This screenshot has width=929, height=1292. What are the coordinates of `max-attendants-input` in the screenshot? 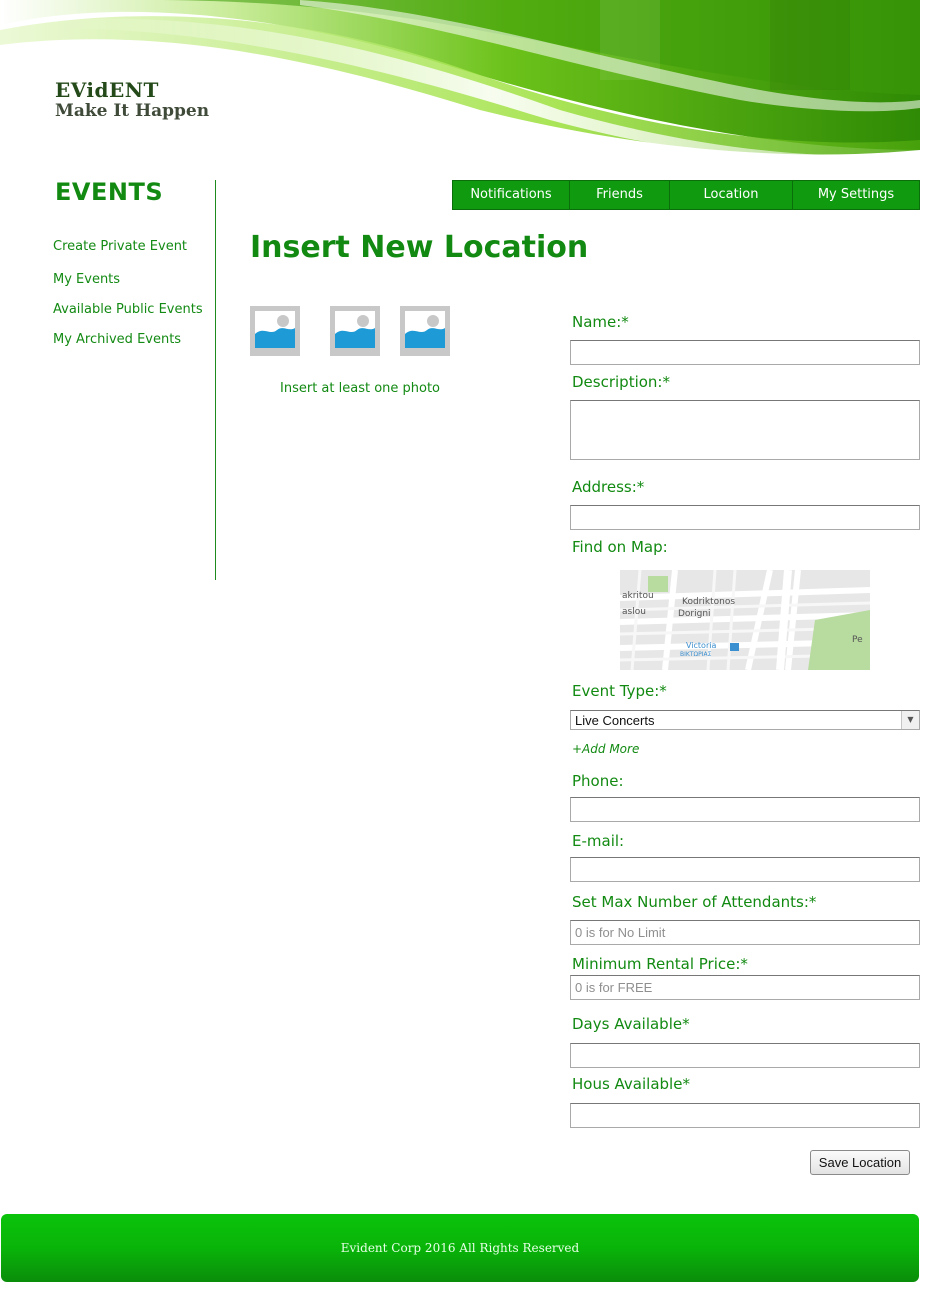 It's located at (745, 932).